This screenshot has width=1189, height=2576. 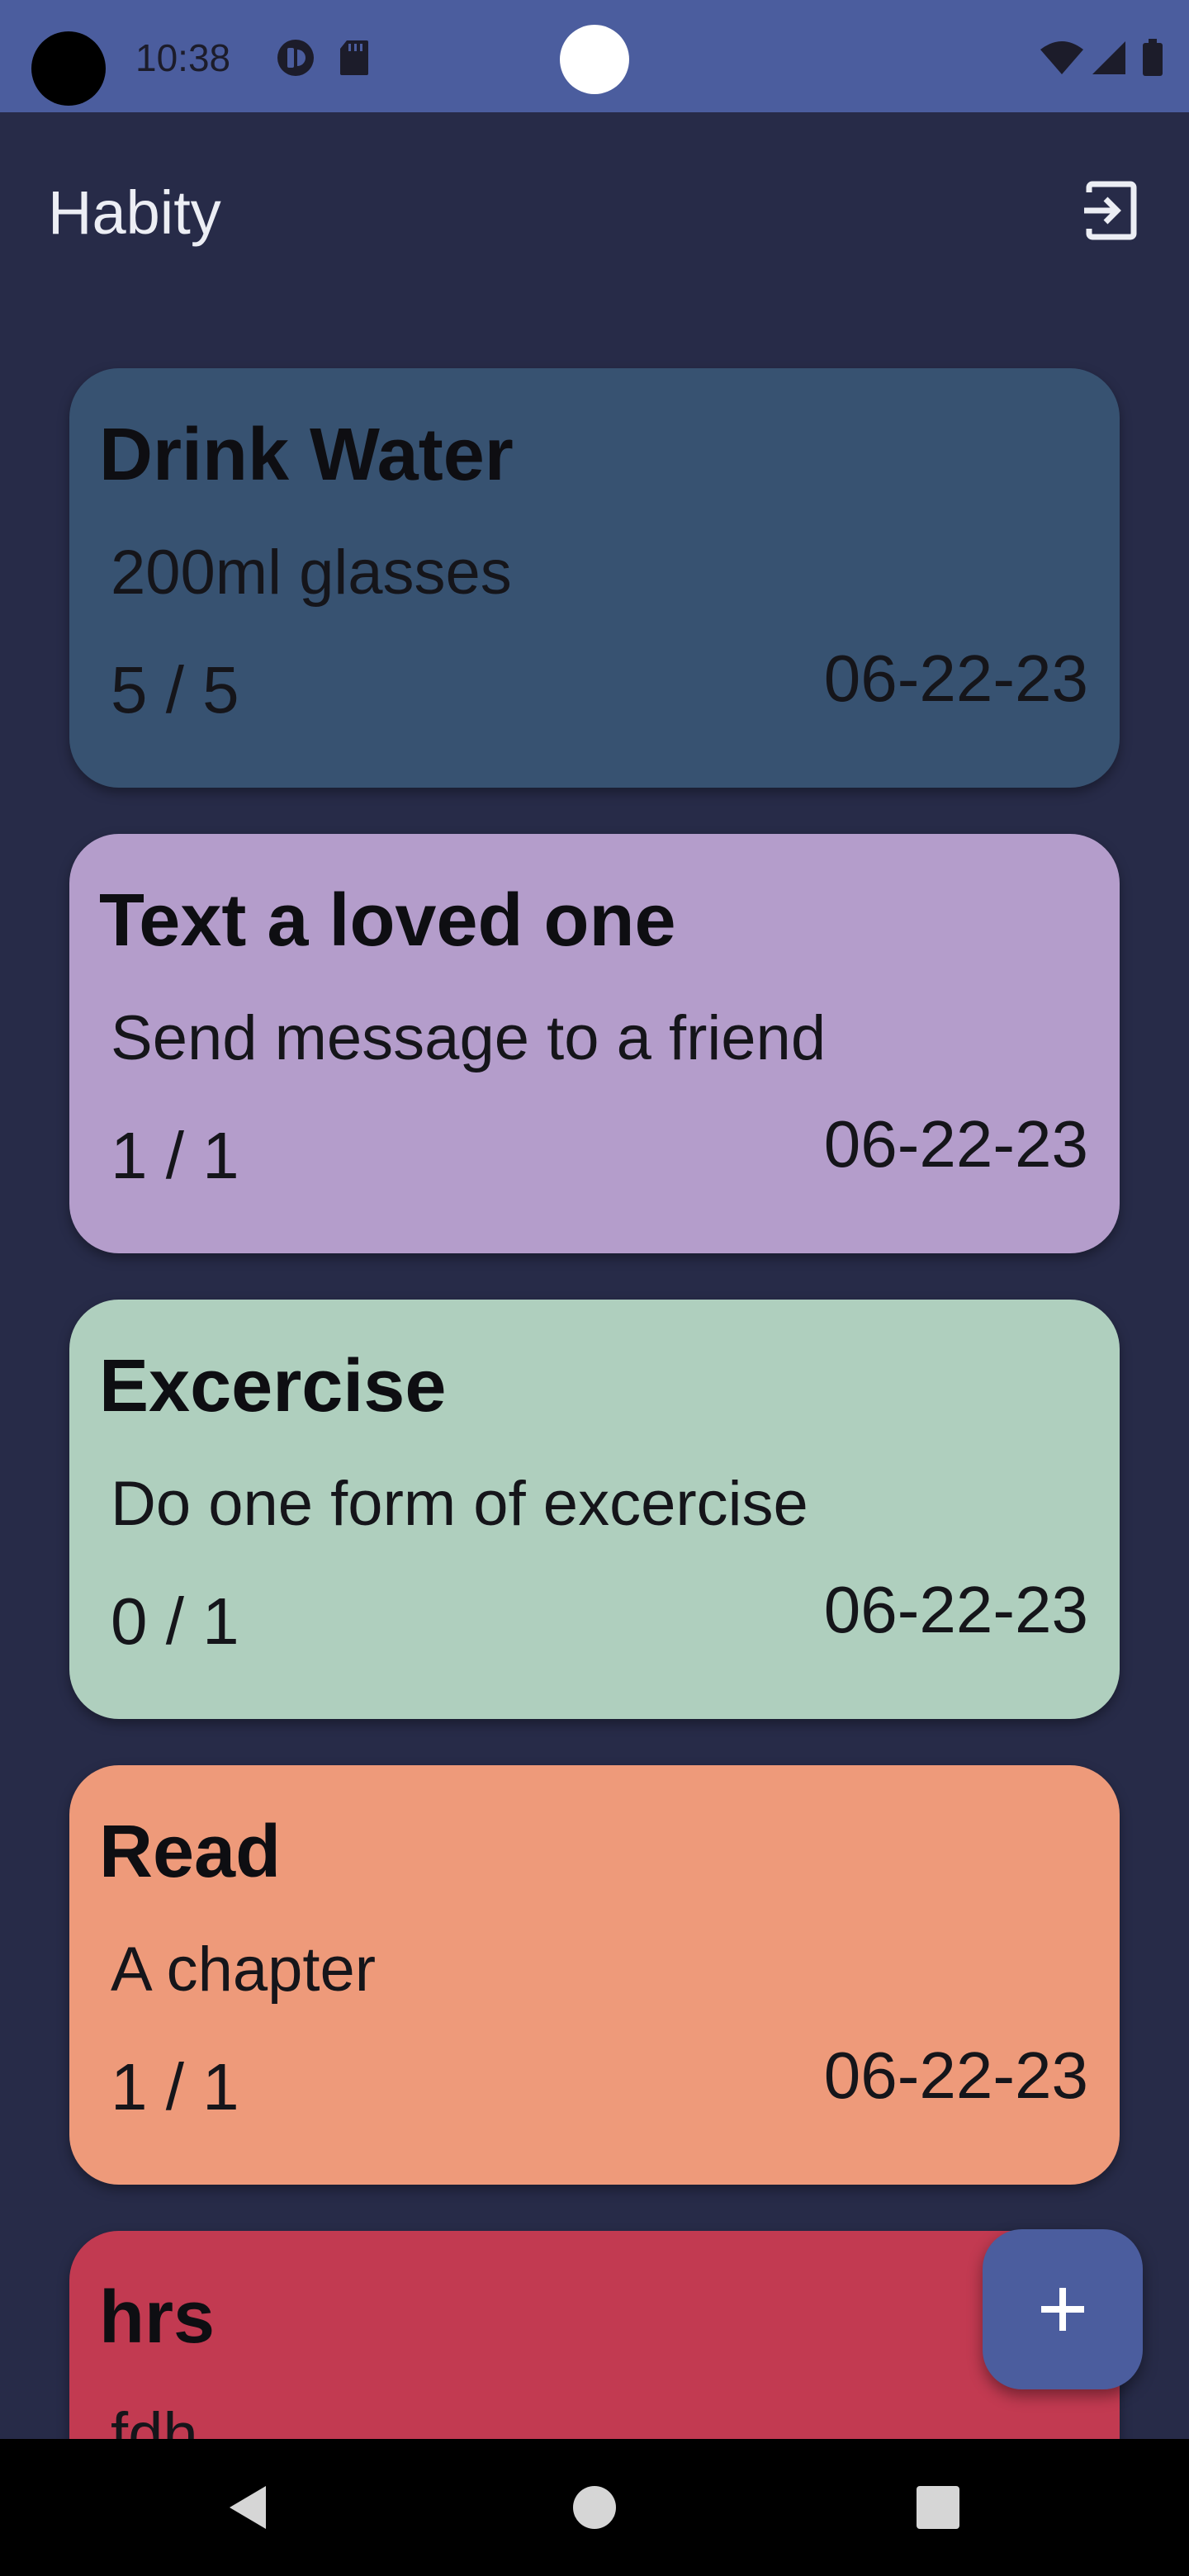 I want to click on habit-title: hrs, so click(x=157, y=2317).